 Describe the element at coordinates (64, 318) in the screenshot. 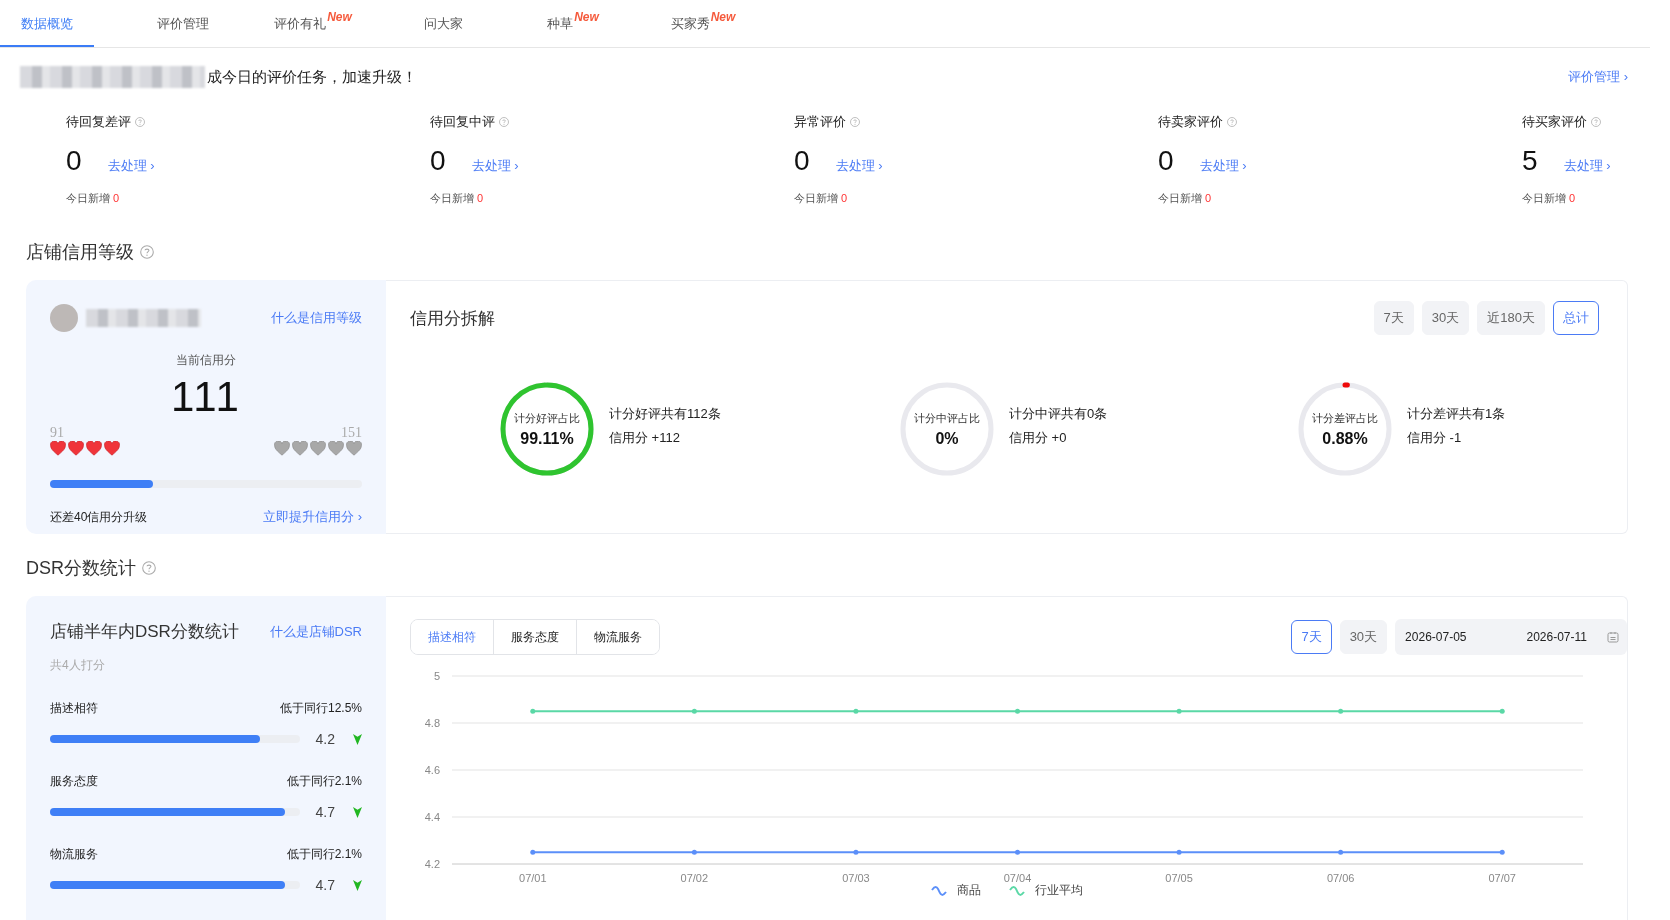

I see `shop-avatar` at that location.